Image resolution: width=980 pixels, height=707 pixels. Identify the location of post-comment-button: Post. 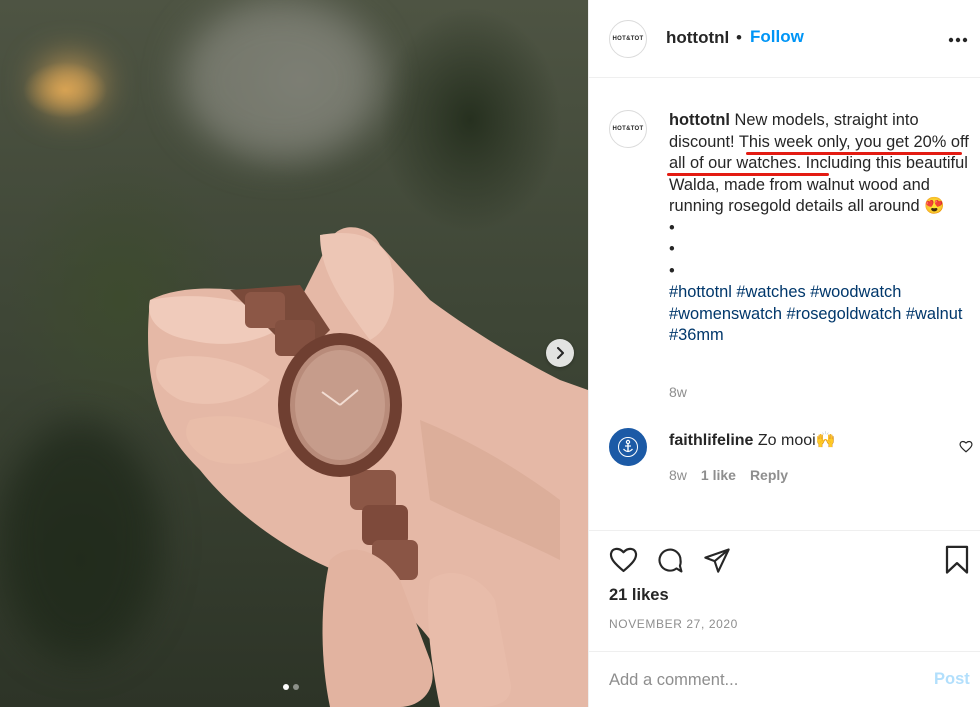
(952, 679).